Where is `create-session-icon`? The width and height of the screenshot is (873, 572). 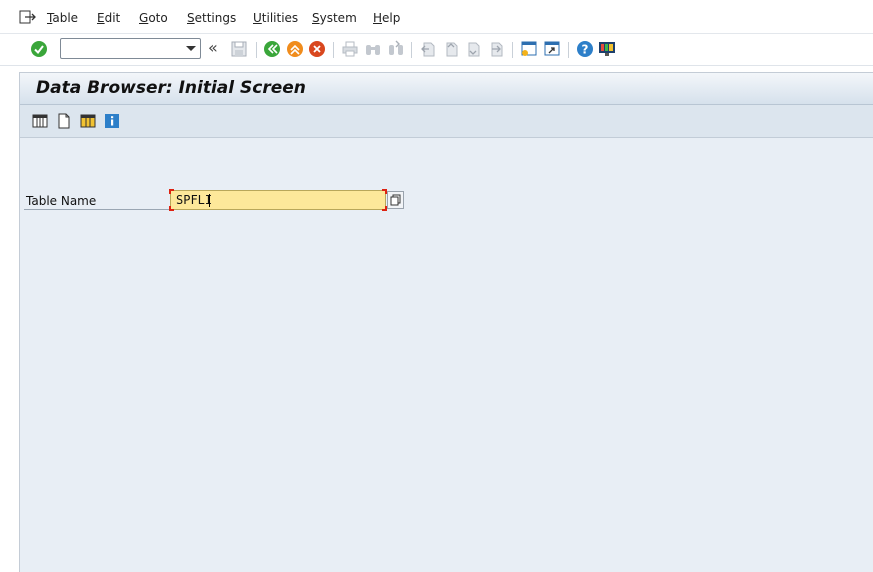 create-session-icon is located at coordinates (529, 49).